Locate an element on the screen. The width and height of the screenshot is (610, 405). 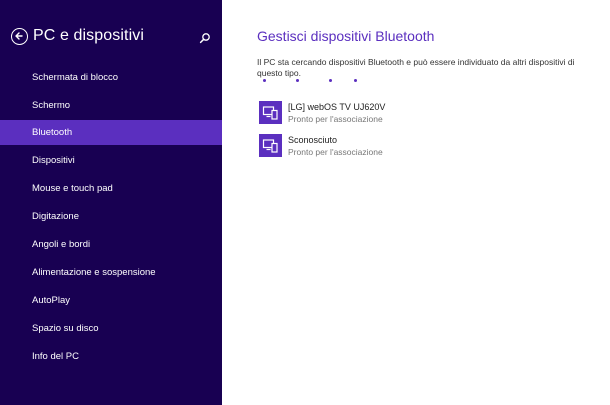
sidebar-item-spazio-su-disco: Spazio su disco is located at coordinates (111, 328).